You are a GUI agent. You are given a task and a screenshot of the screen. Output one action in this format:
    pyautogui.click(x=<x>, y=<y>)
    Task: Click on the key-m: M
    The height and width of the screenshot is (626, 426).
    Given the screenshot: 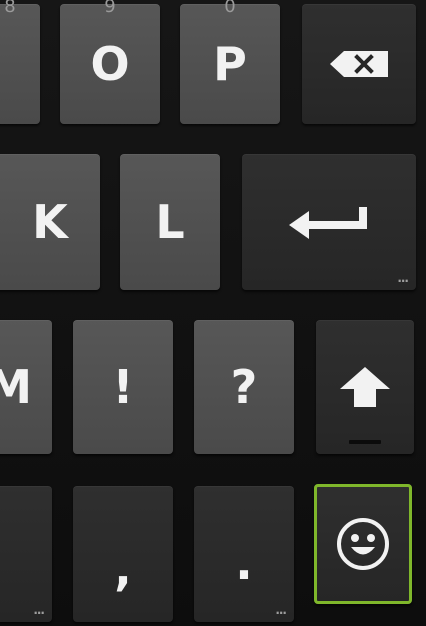 What is the action you would take?
    pyautogui.click(x=26, y=387)
    